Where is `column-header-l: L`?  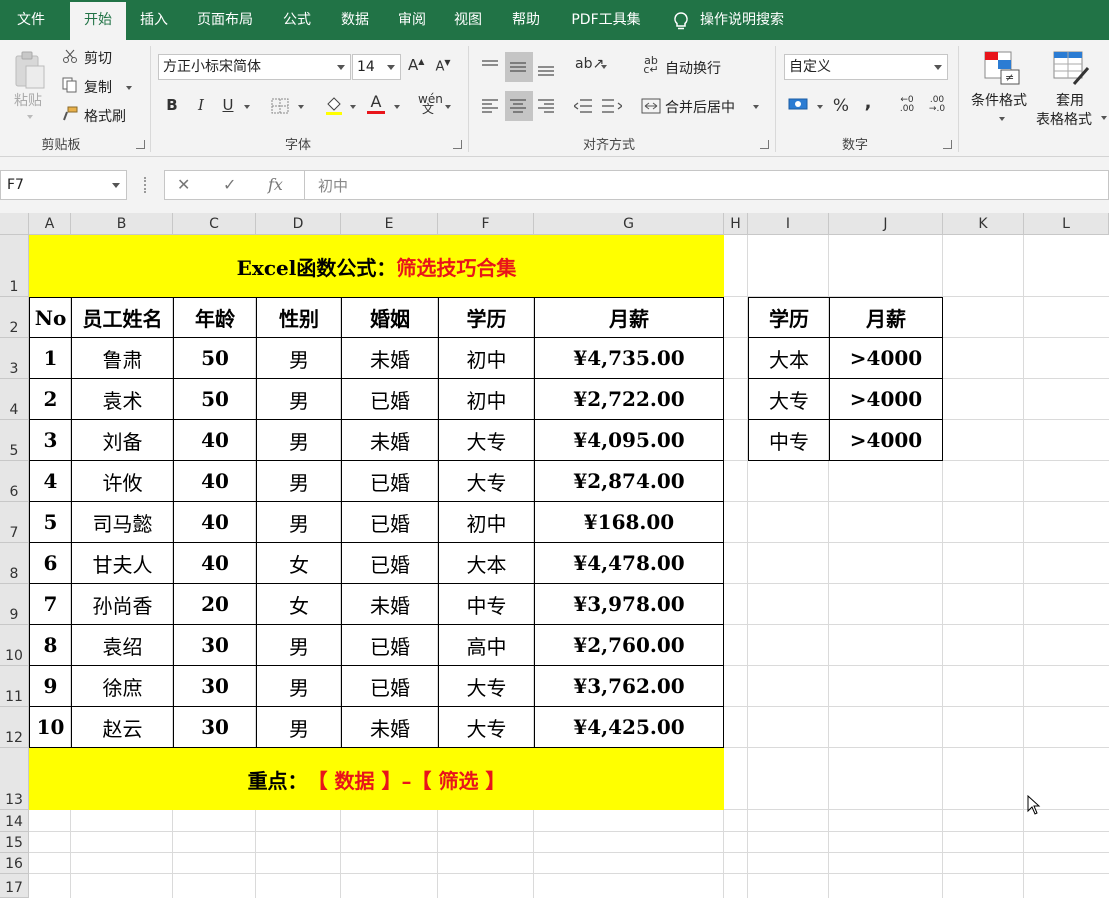 column-header-l: L is located at coordinates (1066, 224).